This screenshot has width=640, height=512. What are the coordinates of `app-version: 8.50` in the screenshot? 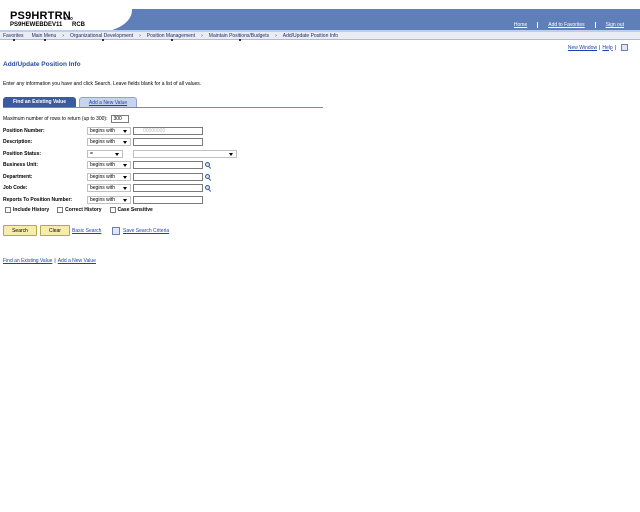 It's located at (68, 18).